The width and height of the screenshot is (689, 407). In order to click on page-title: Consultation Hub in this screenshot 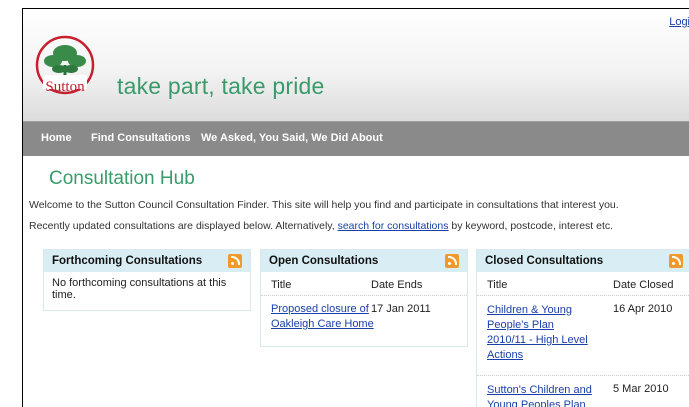, I will do `click(122, 178)`.